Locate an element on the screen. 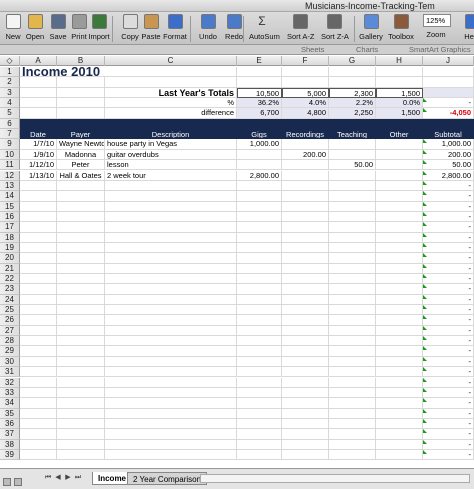 This screenshot has height=489, width=474. toolbar-help-button: Help is located at coordinates (466, 29).